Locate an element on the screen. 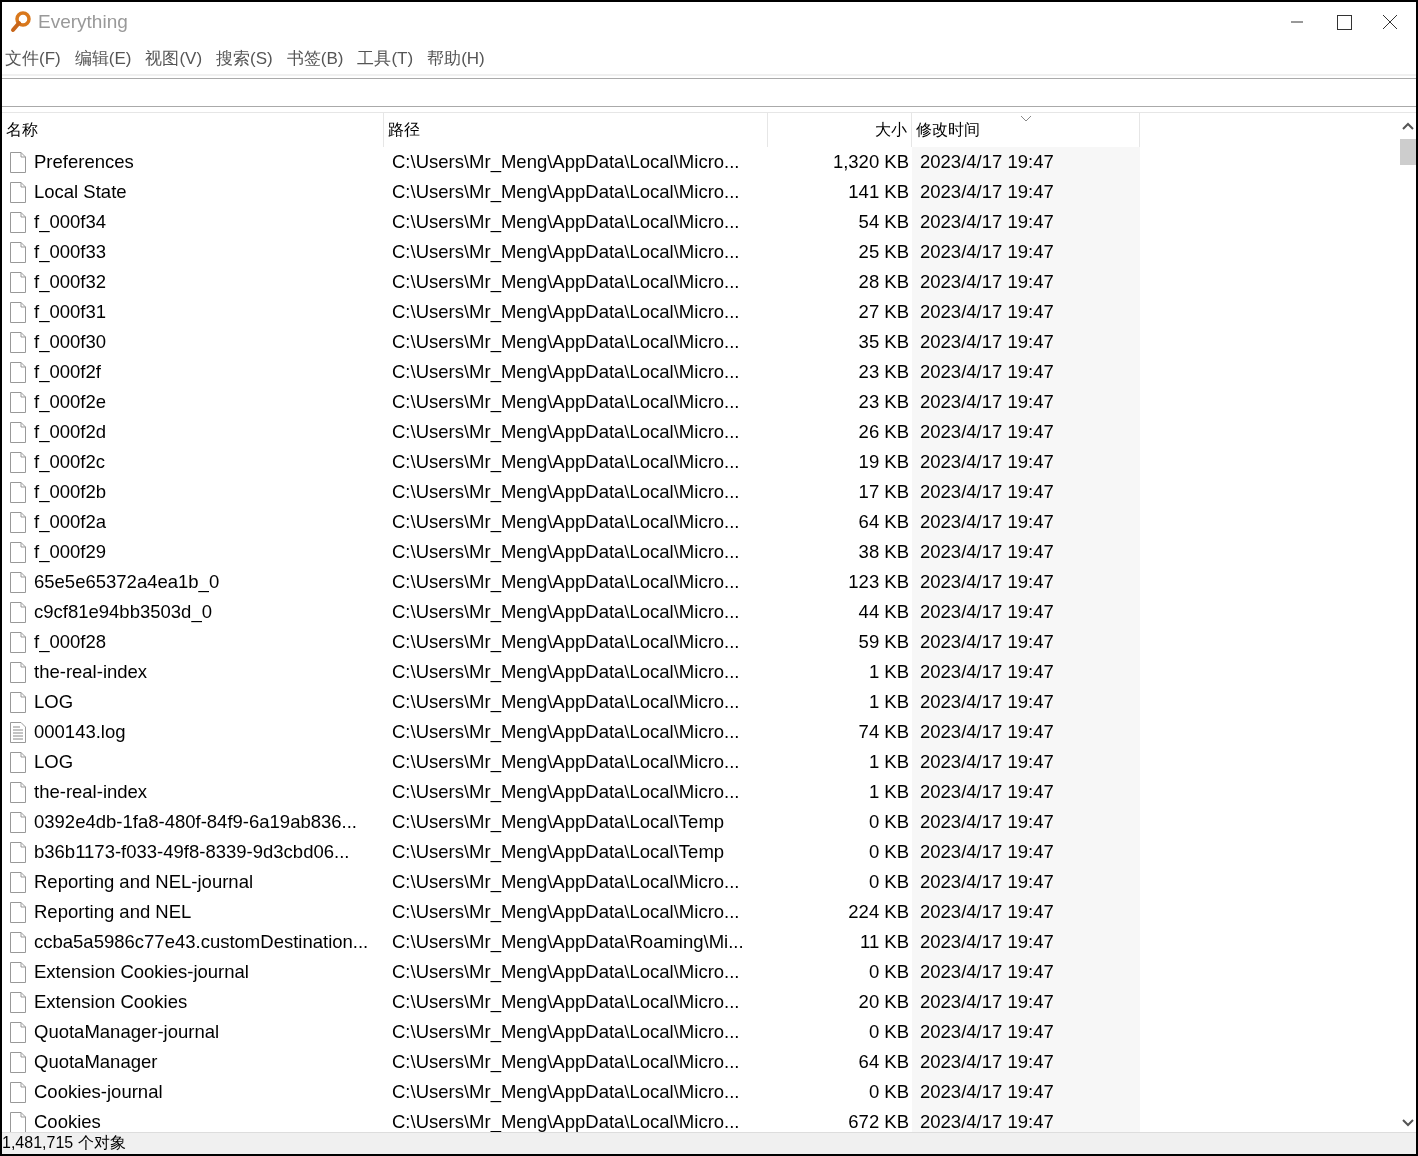 Image resolution: width=1418 pixels, height=1156 pixels. table-cell-text: 59 KB is located at coordinates (883, 642).